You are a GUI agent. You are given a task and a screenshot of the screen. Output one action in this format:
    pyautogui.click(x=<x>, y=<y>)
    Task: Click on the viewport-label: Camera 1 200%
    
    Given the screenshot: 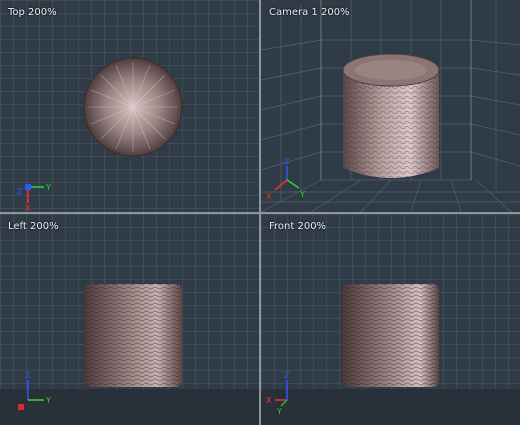 What is the action you would take?
    pyautogui.click(x=309, y=12)
    